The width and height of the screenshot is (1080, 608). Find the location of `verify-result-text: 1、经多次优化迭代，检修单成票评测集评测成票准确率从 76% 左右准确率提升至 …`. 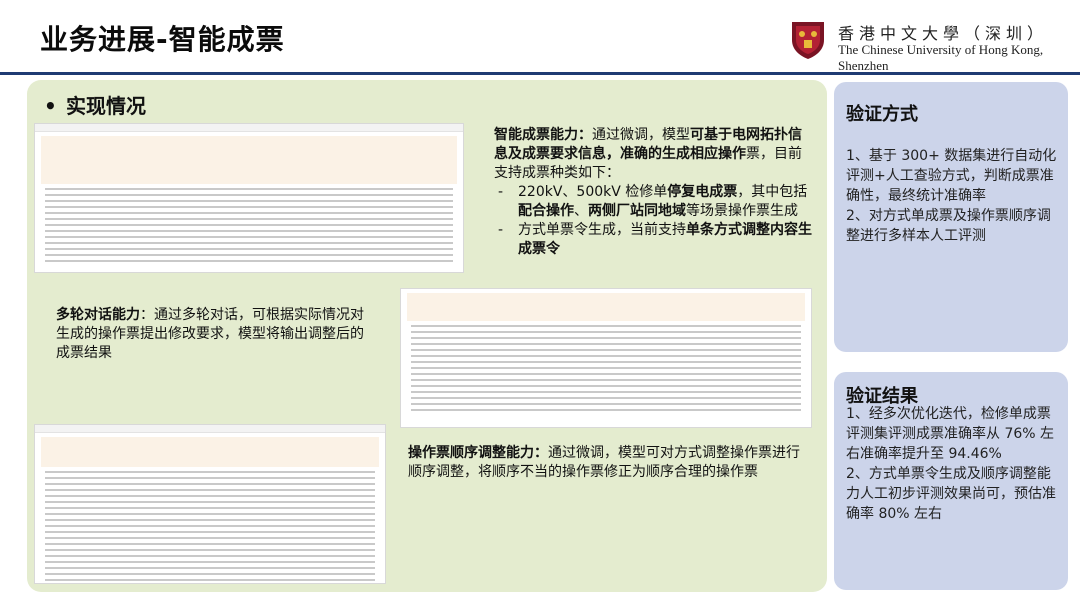

verify-result-text: 1、经多次优化迭代，检修单成票评测集评测成票准确率从 76% 左右准确率提升至 … is located at coordinates (952, 464).